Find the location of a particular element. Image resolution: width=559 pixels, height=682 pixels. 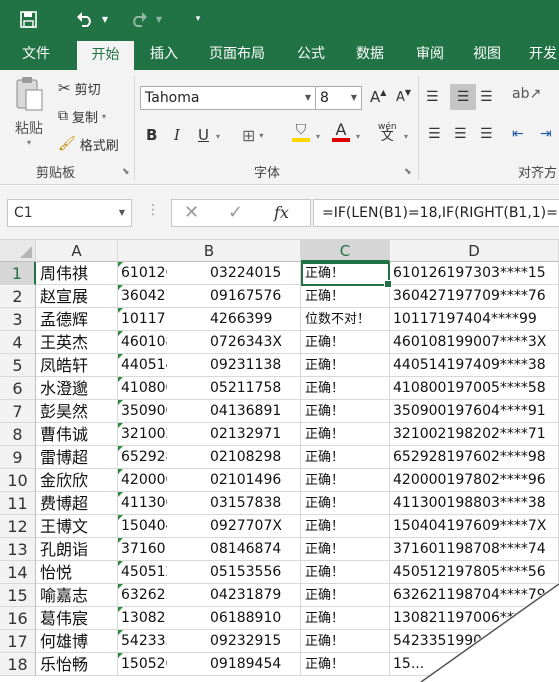

cell-name: 赵宣展 is located at coordinates (77, 296).